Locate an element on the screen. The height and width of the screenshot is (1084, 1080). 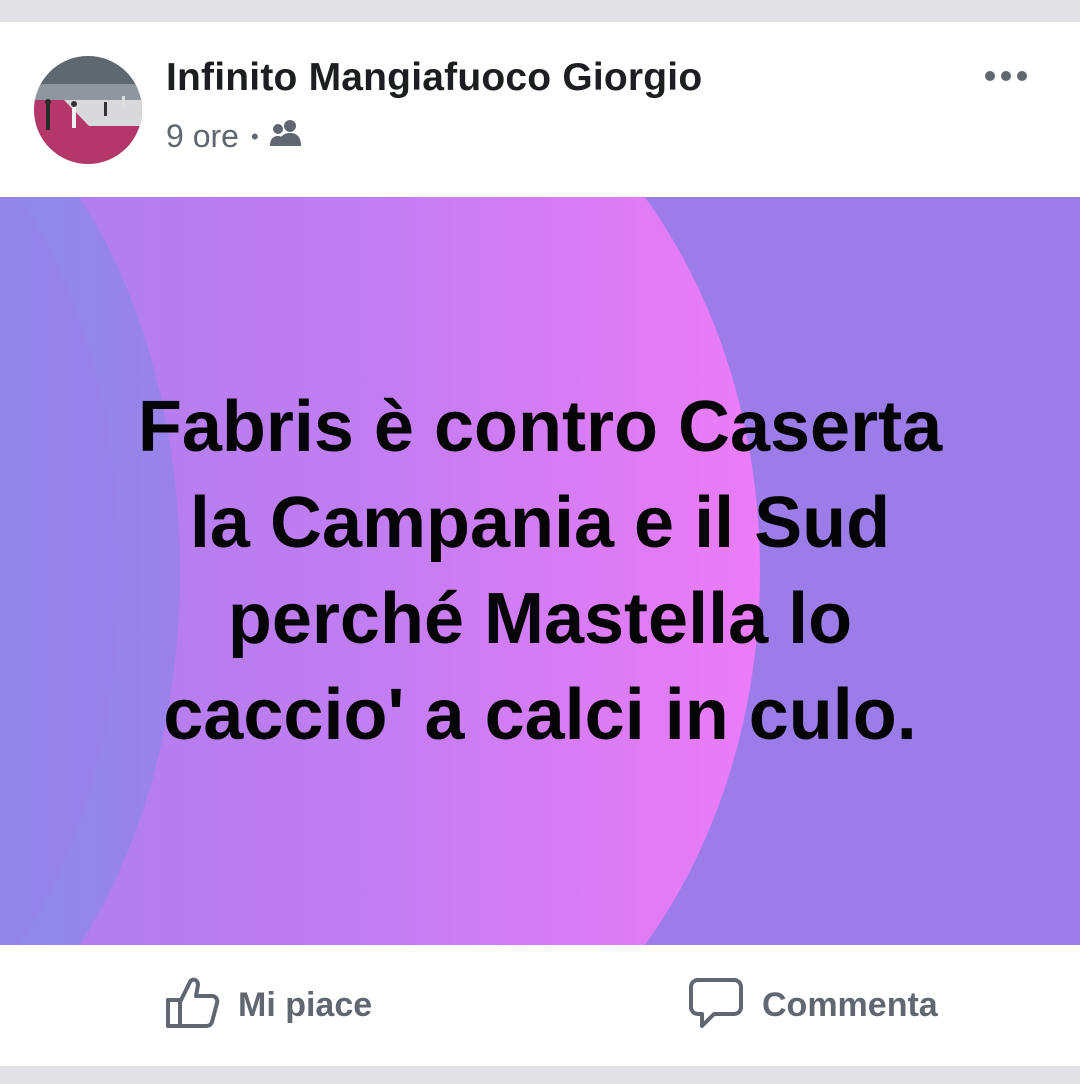
more-options-icon is located at coordinates (1007, 76).